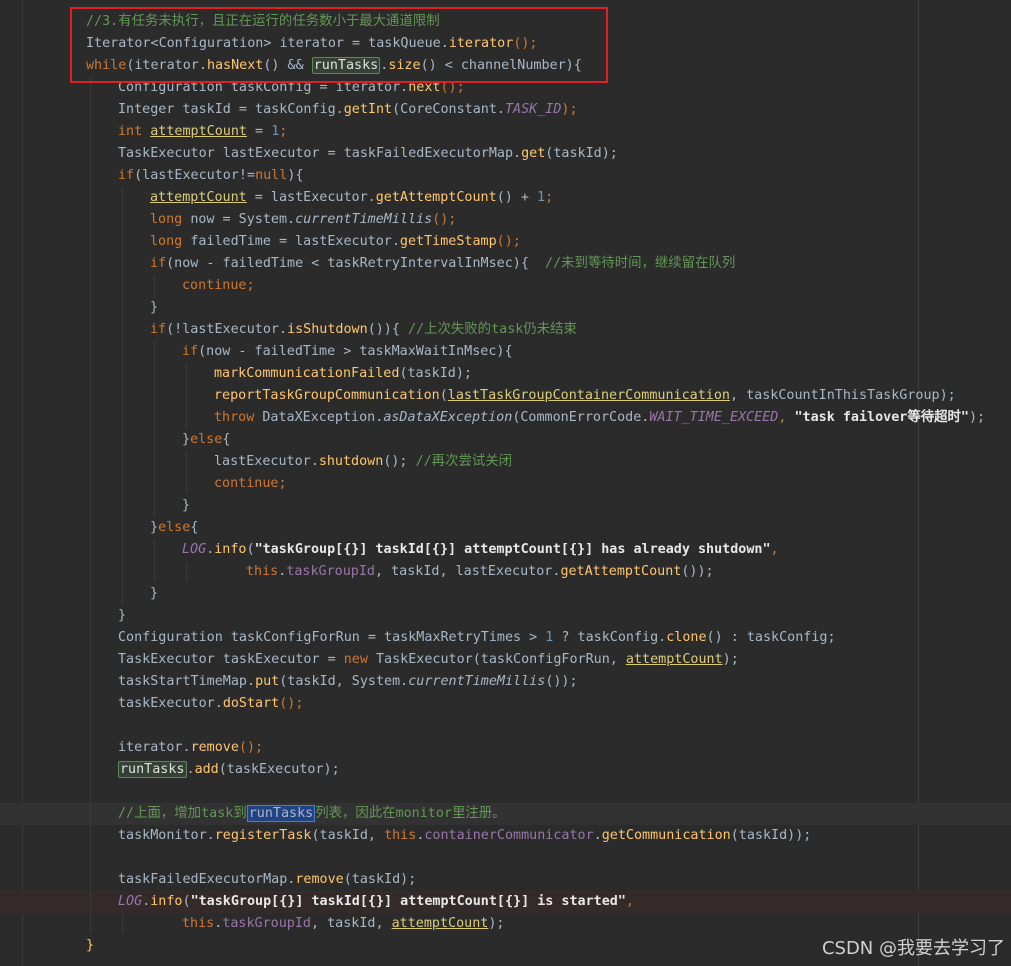 The height and width of the screenshot is (966, 1011). What do you see at coordinates (505, 220) in the screenshot?
I see `code-line: long now = System.currentTimeMillis();` at bounding box center [505, 220].